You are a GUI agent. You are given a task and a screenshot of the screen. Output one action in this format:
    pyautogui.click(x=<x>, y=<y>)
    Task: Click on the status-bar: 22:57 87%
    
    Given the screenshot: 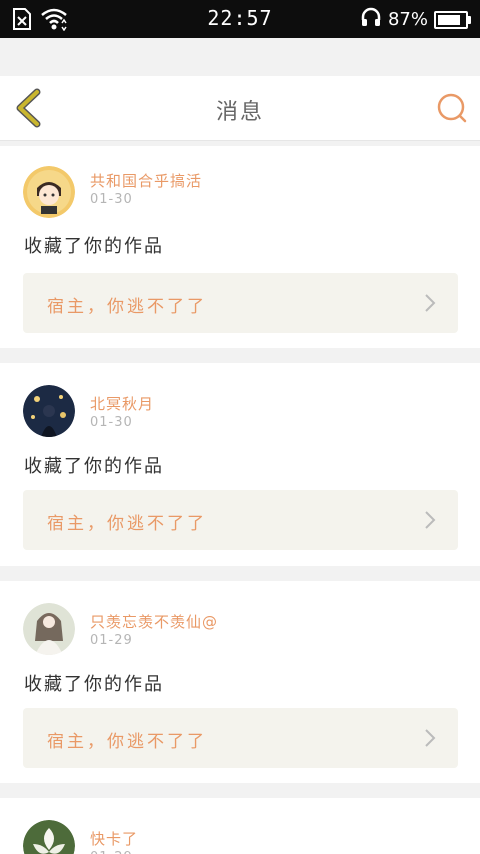 What is the action you would take?
    pyautogui.click(x=240, y=19)
    